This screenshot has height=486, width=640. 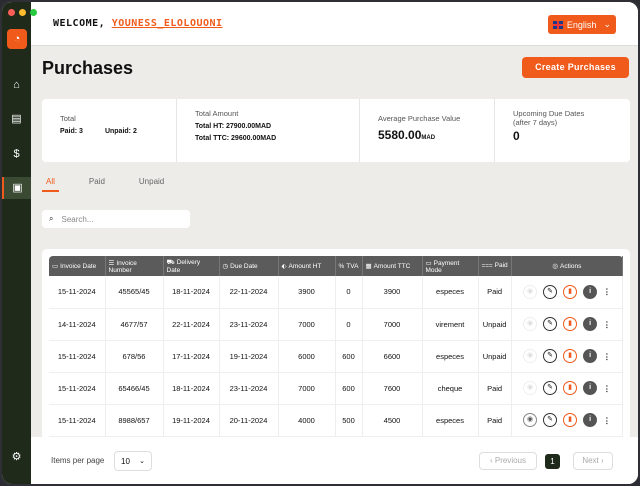 What do you see at coordinates (120, 131) in the screenshot?
I see `unpaid-count: Unpaid: 2` at bounding box center [120, 131].